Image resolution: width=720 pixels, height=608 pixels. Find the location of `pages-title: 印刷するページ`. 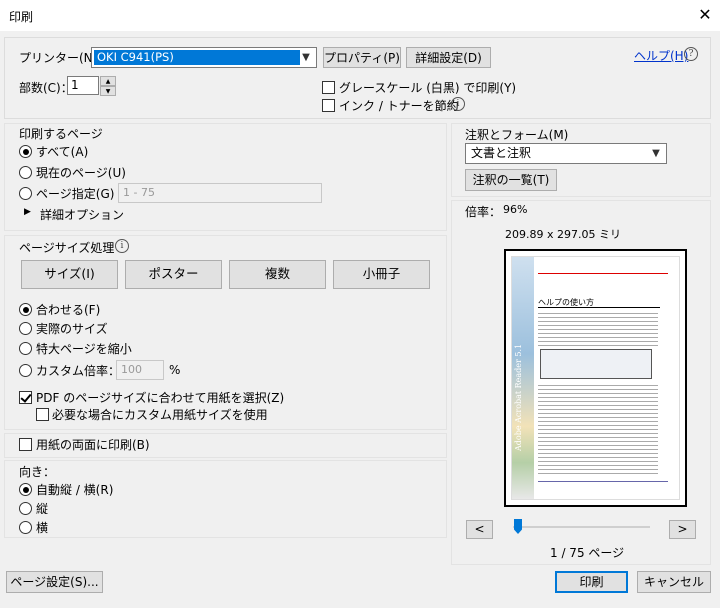

pages-title: 印刷するページ is located at coordinates (61, 134).